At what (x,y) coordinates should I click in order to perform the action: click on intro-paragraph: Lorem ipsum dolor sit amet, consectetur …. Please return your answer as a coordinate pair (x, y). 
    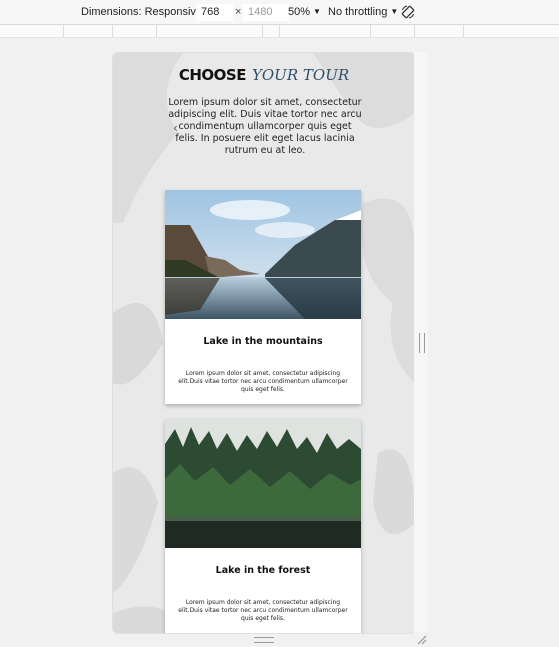
    Looking at the image, I should click on (265, 126).